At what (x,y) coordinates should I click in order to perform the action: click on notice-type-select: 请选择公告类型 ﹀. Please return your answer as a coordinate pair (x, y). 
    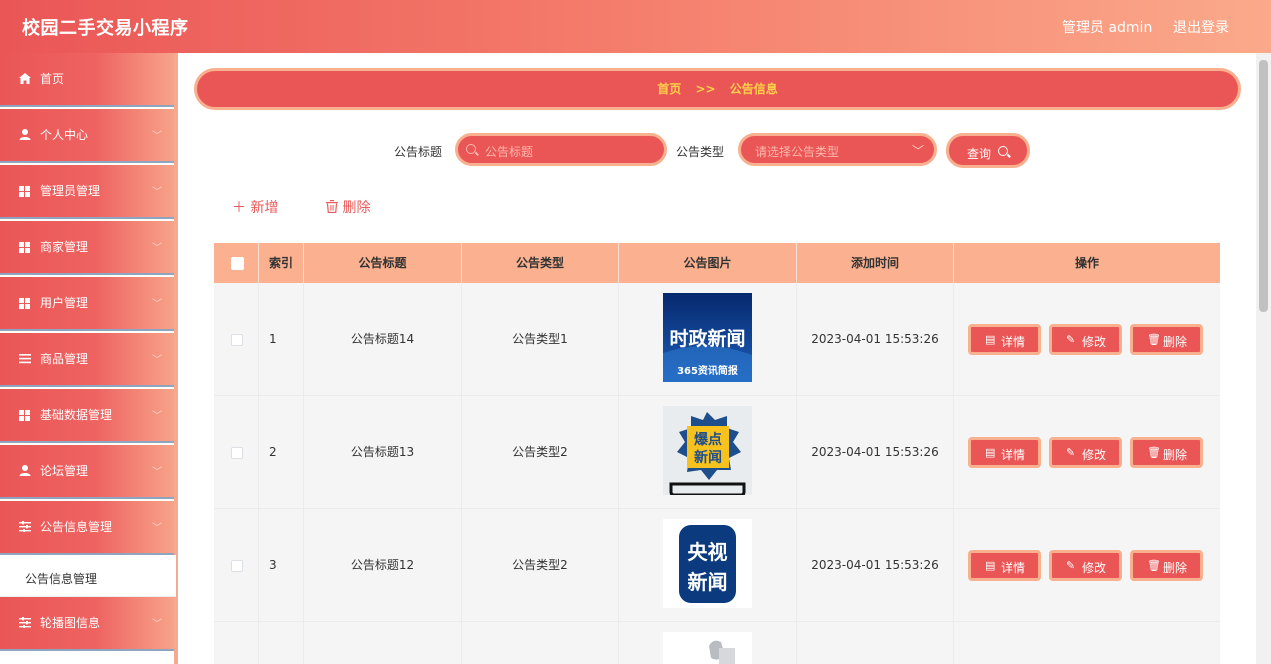
    Looking at the image, I should click on (837, 149).